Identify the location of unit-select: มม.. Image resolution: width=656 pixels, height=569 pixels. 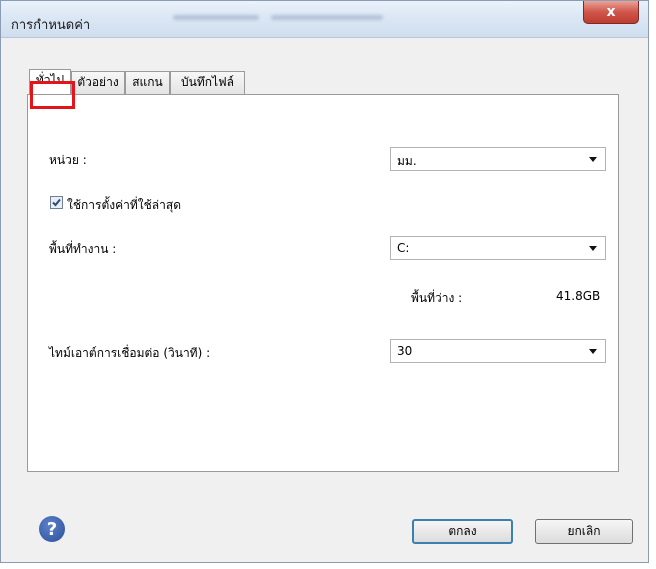
(498, 159).